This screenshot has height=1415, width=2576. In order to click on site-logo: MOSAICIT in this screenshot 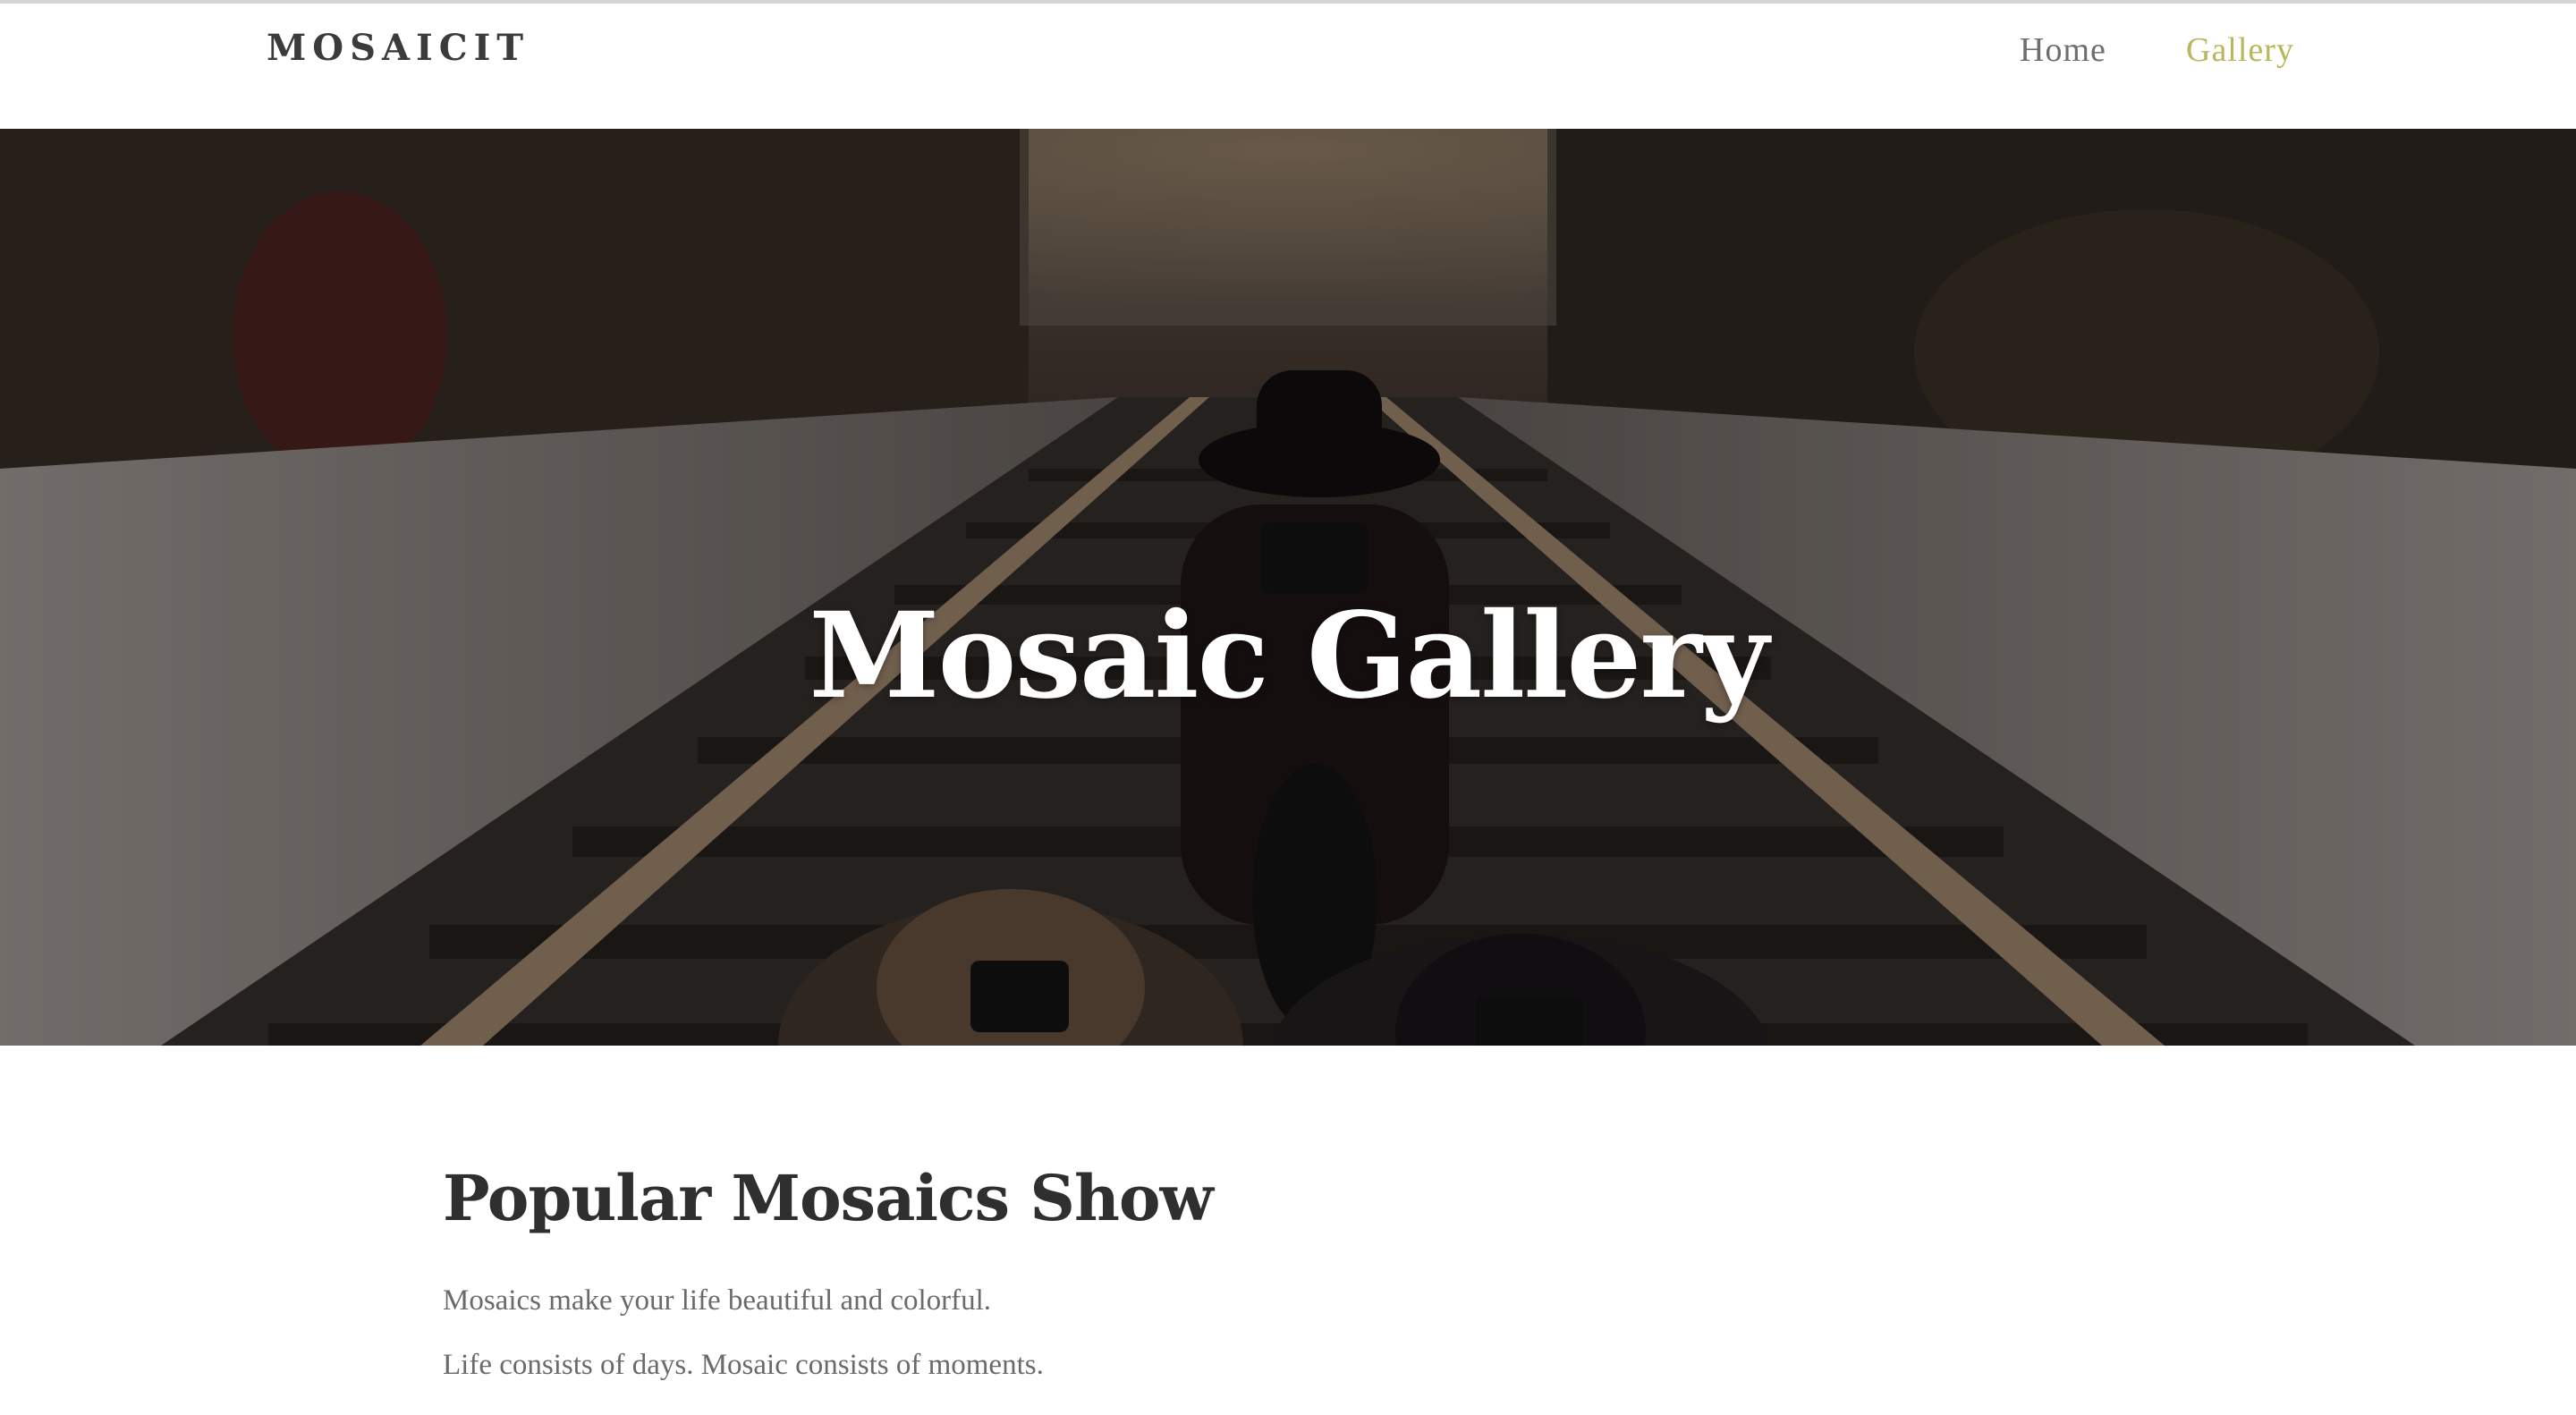, I will do `click(398, 48)`.